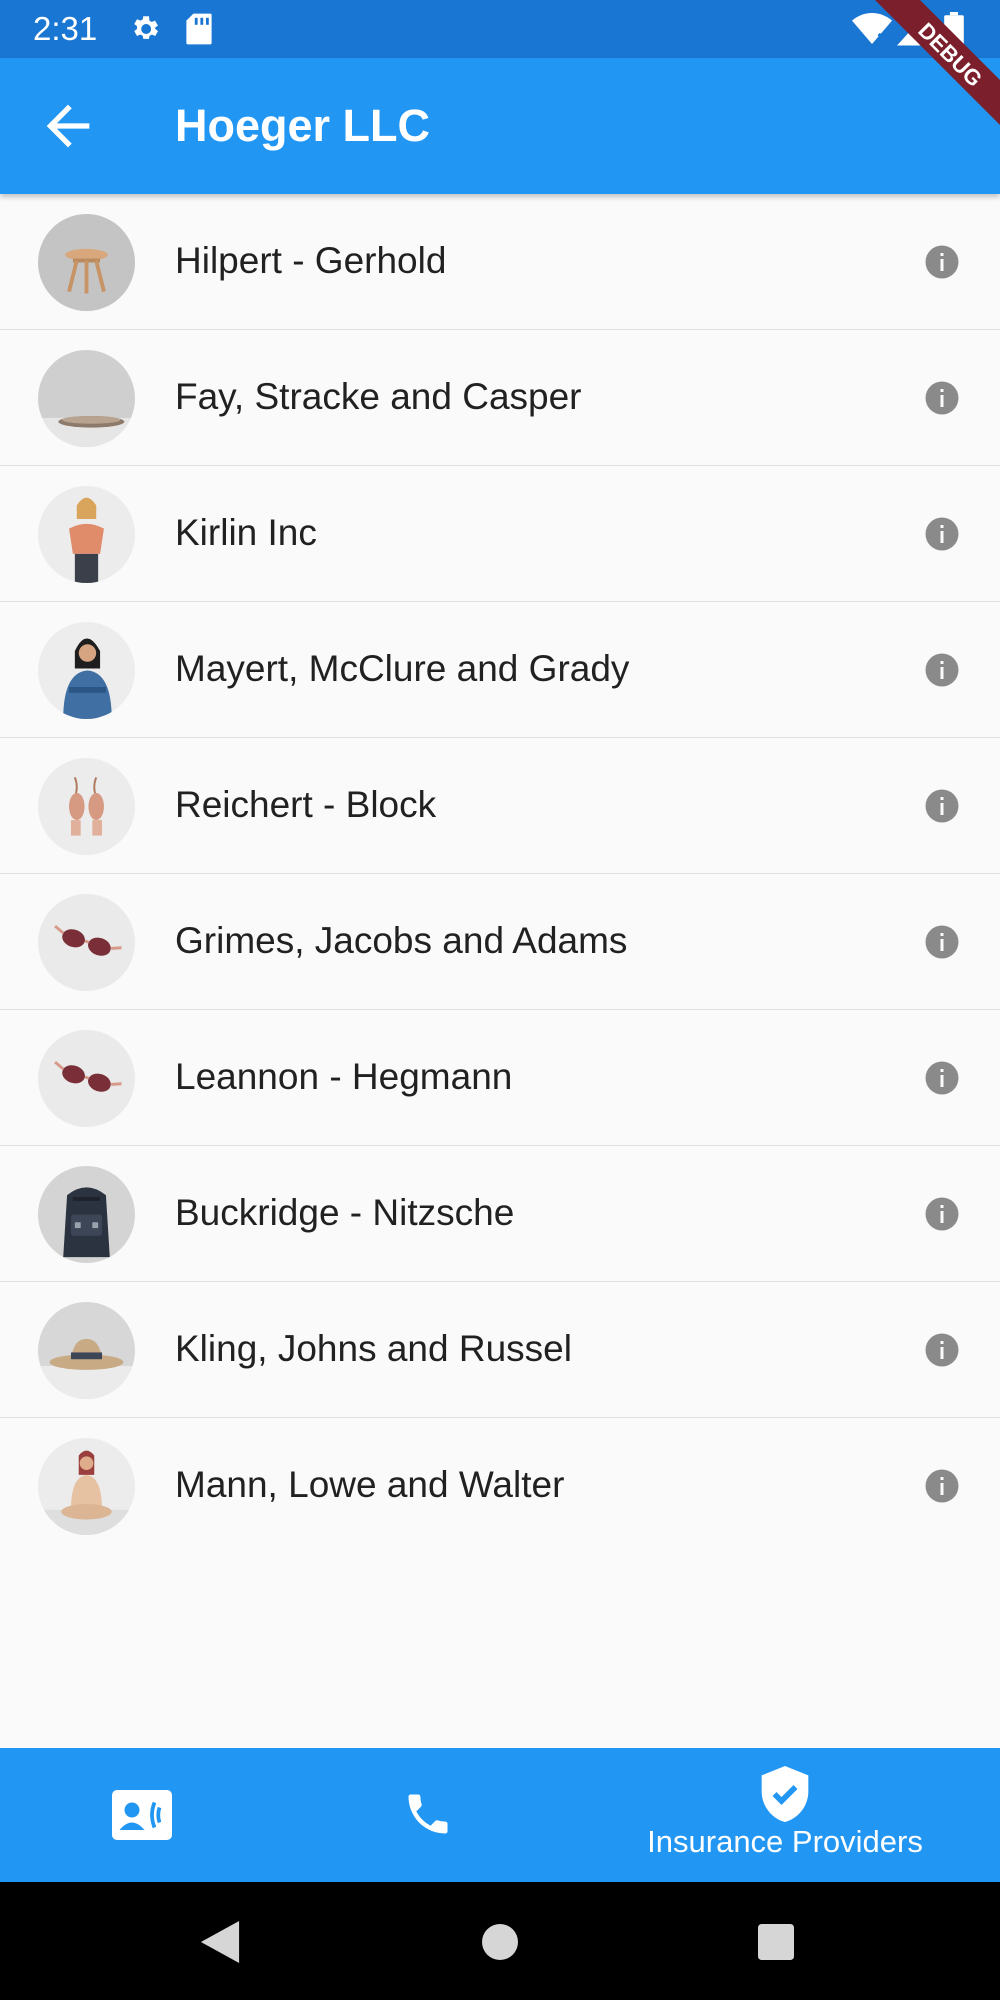 This screenshot has height=2000, width=1000. Describe the element at coordinates (776, 1942) in the screenshot. I see `recents-square-icon` at that location.